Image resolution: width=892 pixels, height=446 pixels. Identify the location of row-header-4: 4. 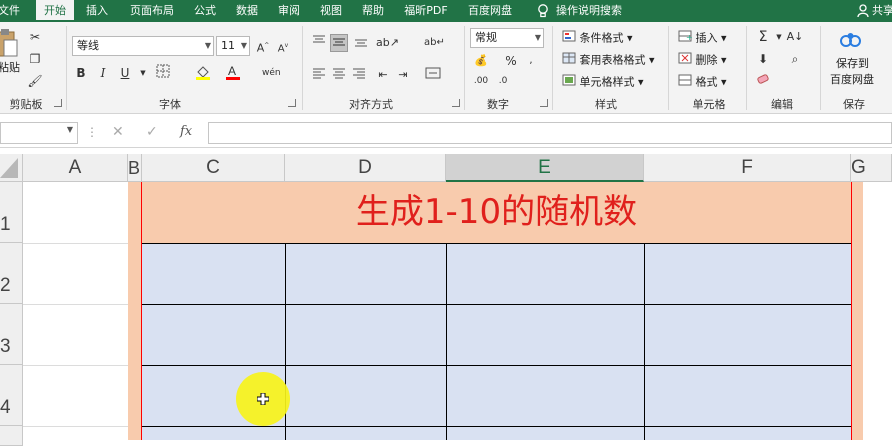
(11, 395).